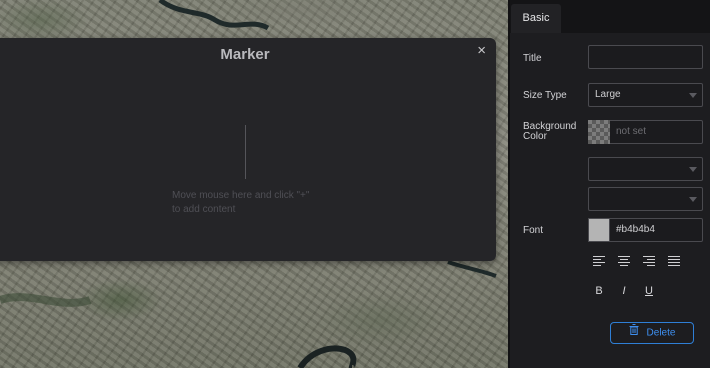 The image size is (710, 368). What do you see at coordinates (649, 291) in the screenshot?
I see `underline-button: U` at bounding box center [649, 291].